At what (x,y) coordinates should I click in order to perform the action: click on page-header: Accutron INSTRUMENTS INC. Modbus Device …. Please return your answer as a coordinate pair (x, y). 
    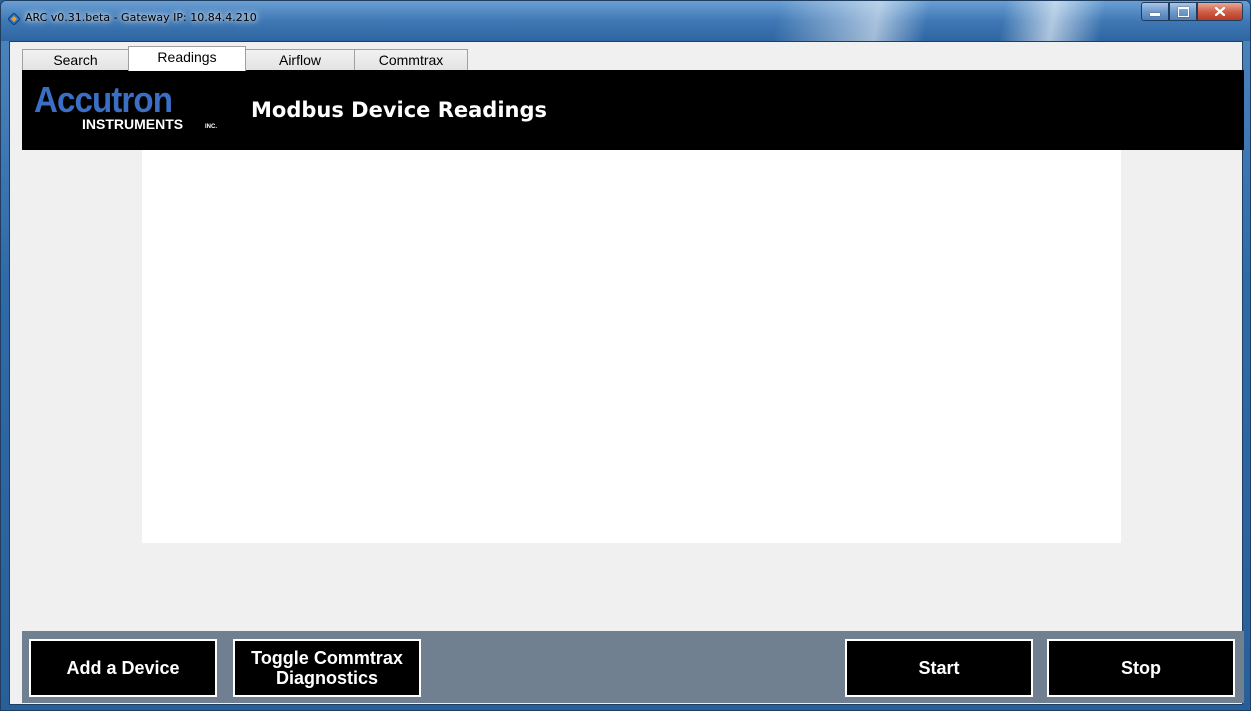
    Looking at the image, I should click on (633, 110).